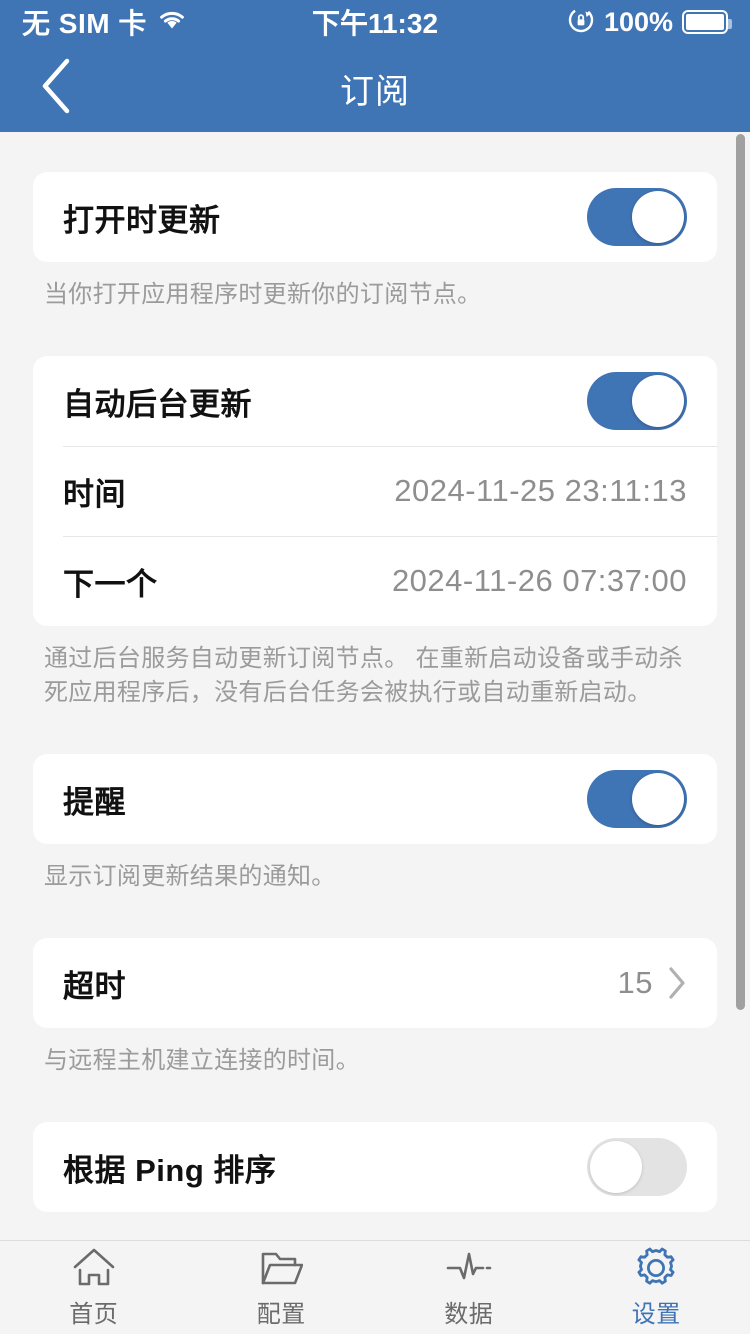 The height and width of the screenshot is (1334, 750). I want to click on tab-label: 配置, so click(281, 1314).